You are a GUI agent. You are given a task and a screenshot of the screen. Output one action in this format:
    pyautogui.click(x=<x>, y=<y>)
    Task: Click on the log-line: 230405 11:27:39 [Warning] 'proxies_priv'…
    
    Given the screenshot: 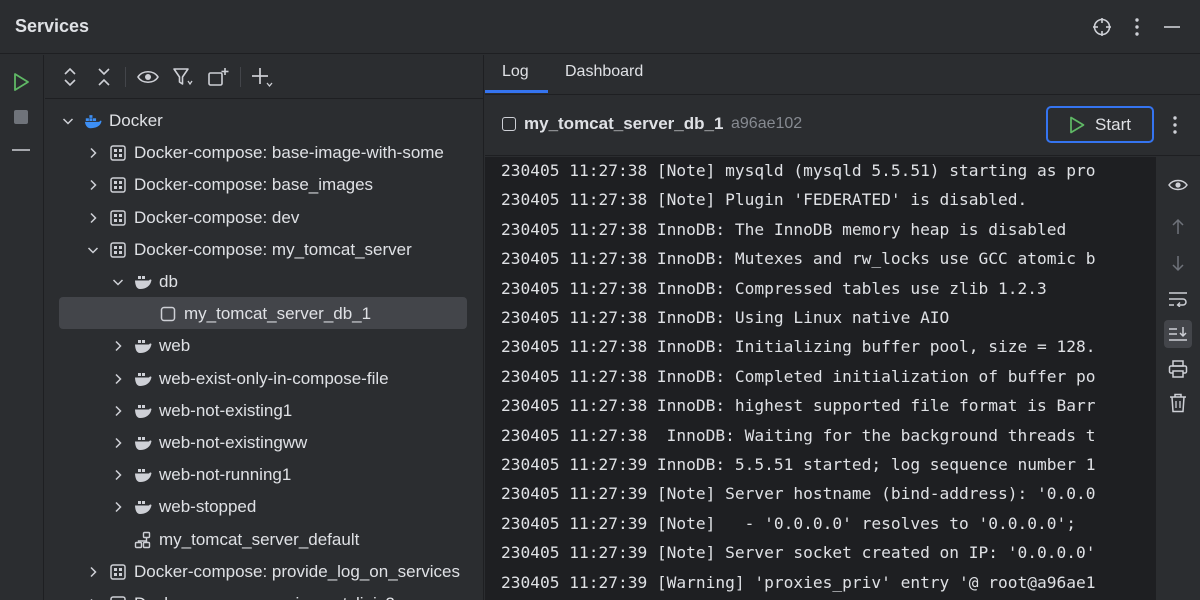 What is the action you would take?
    pyautogui.click(x=798, y=582)
    